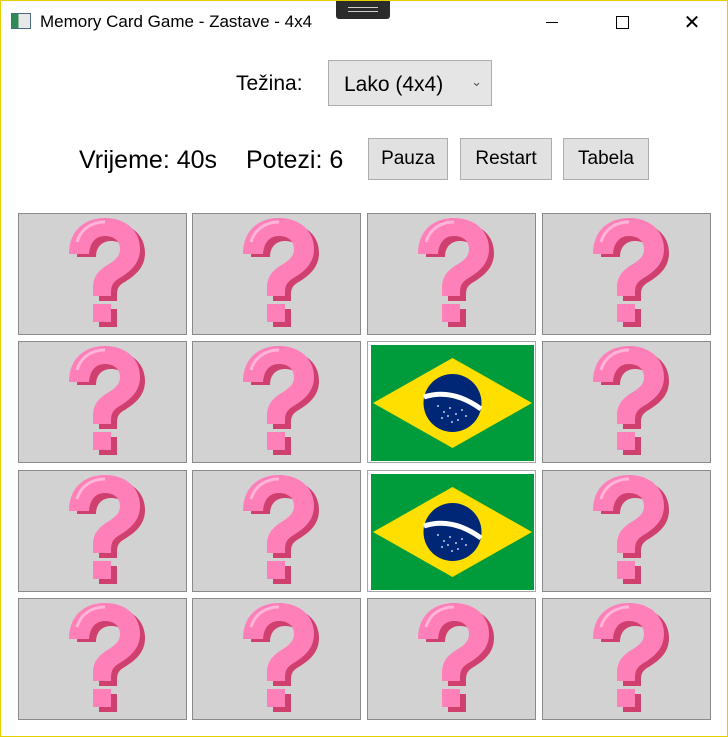  I want to click on close-icon: ✕, so click(692, 22).